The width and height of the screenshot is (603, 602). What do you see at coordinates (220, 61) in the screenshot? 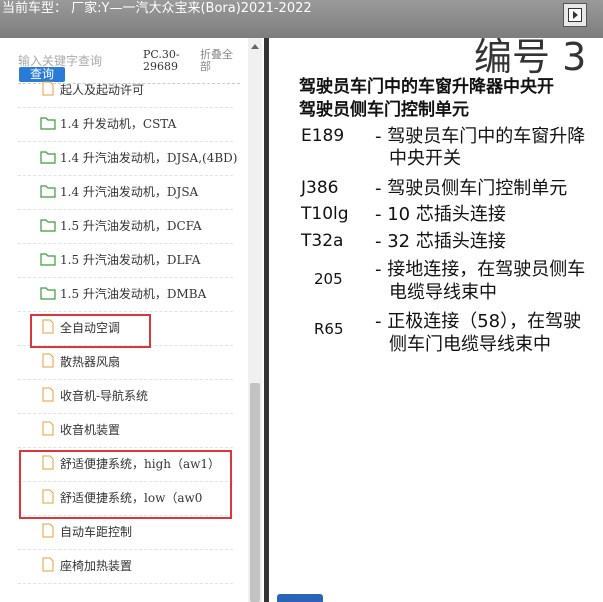
I see `collapse-all-button: 折叠全部` at bounding box center [220, 61].